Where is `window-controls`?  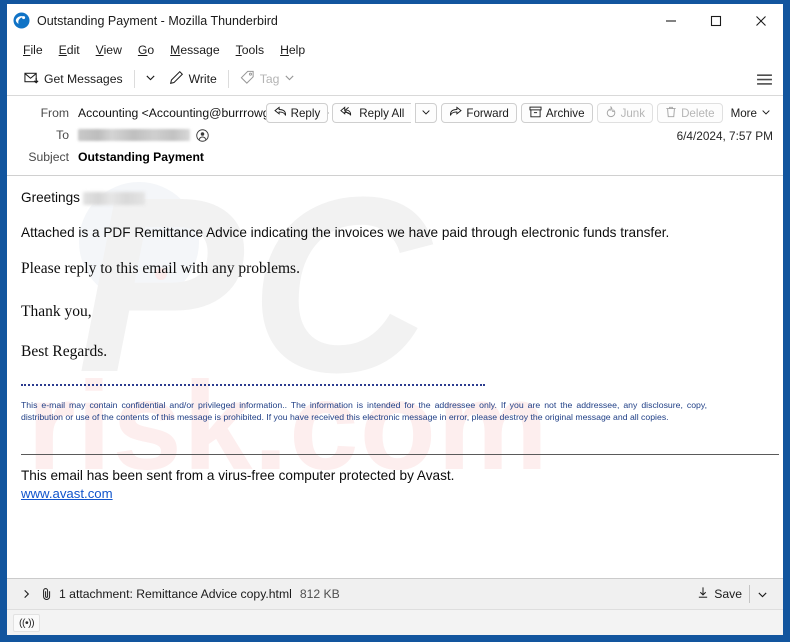
window-controls is located at coordinates (715, 20).